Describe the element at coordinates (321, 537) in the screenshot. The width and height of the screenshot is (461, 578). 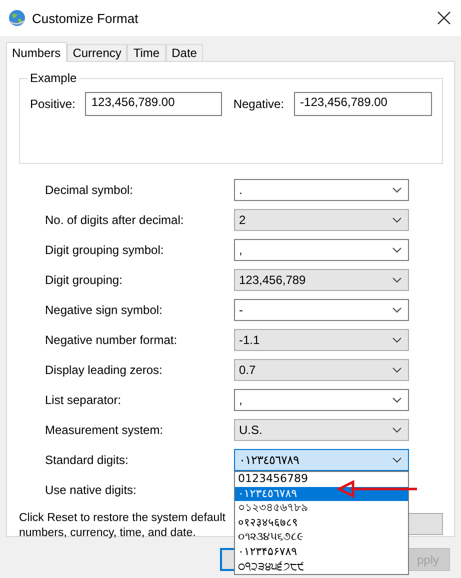
I see `dropdown-option: ૦૧૨૩૪૫૬૭૮૯` at that location.